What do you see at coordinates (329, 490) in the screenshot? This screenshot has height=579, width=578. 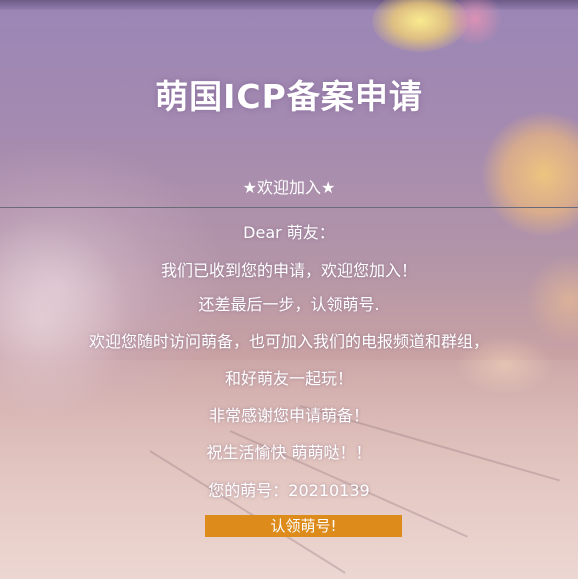 I see `member-number-value: 20210139` at bounding box center [329, 490].